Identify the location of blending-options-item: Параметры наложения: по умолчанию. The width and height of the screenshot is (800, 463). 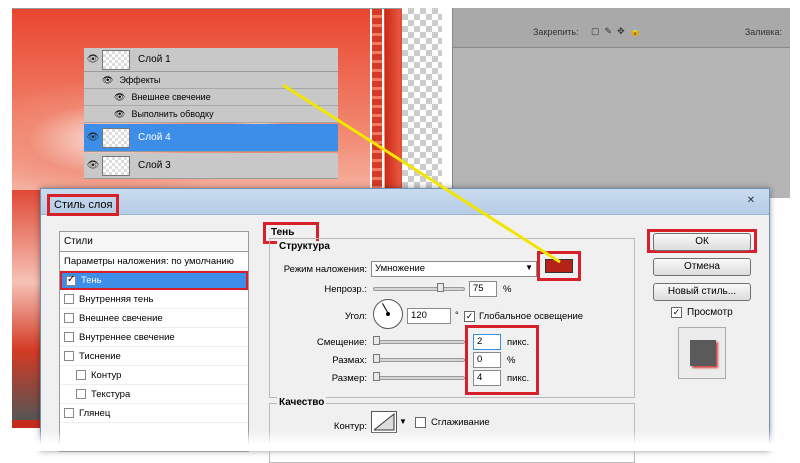
(154, 261).